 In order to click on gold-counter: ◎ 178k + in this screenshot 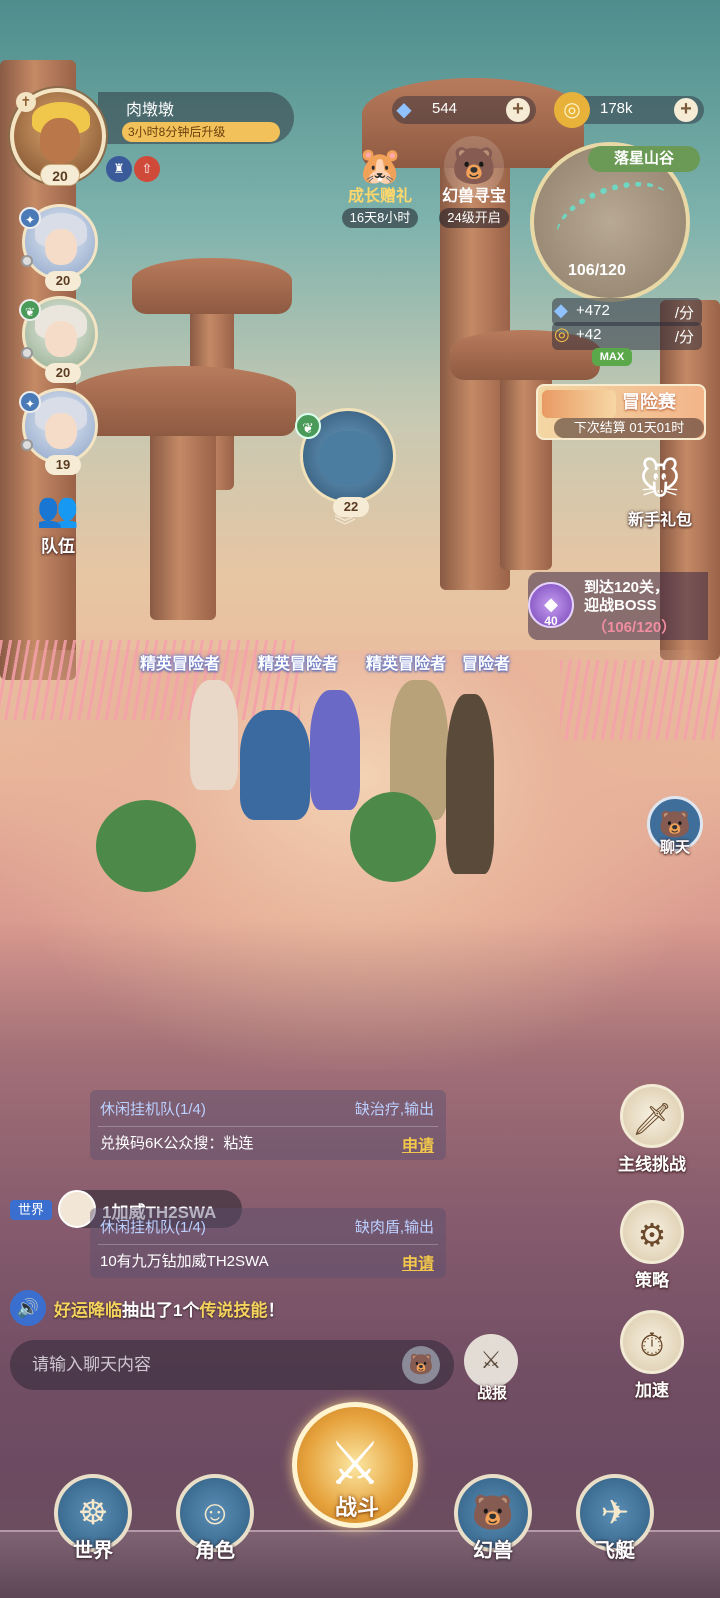, I will do `click(629, 110)`.